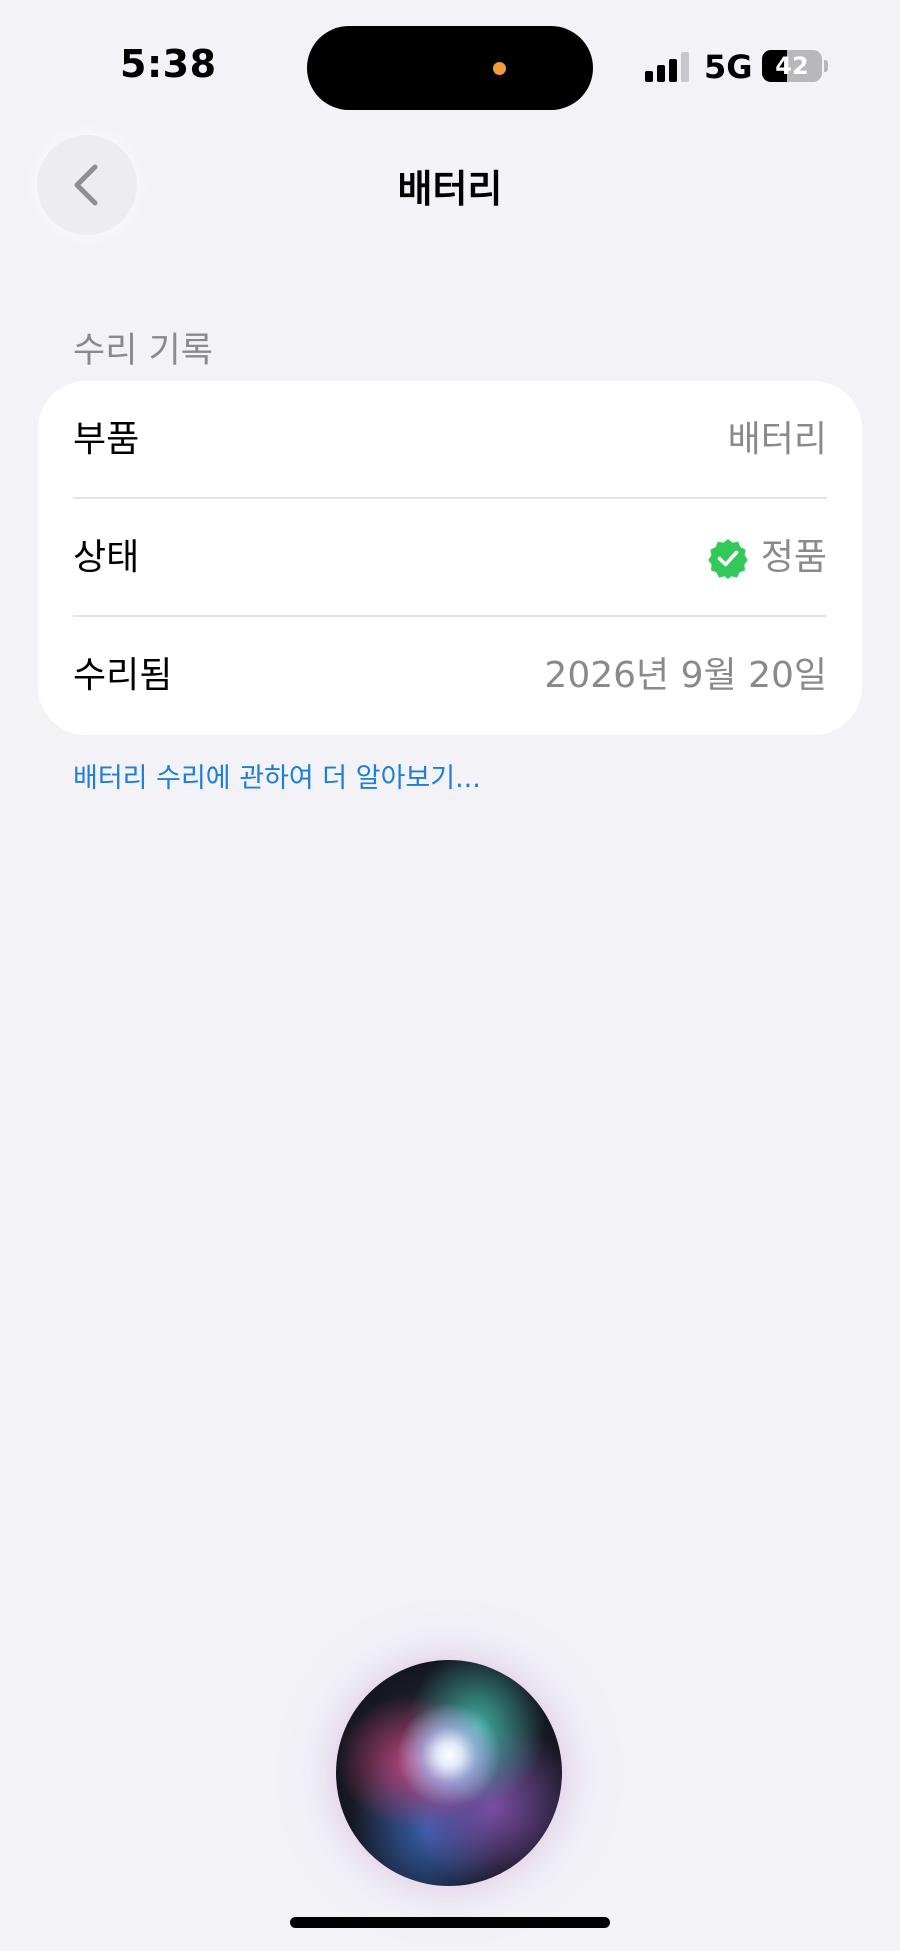 This screenshot has width=900, height=1951. I want to click on repaired-date-value: 2026년 9월 20일, so click(685, 675).